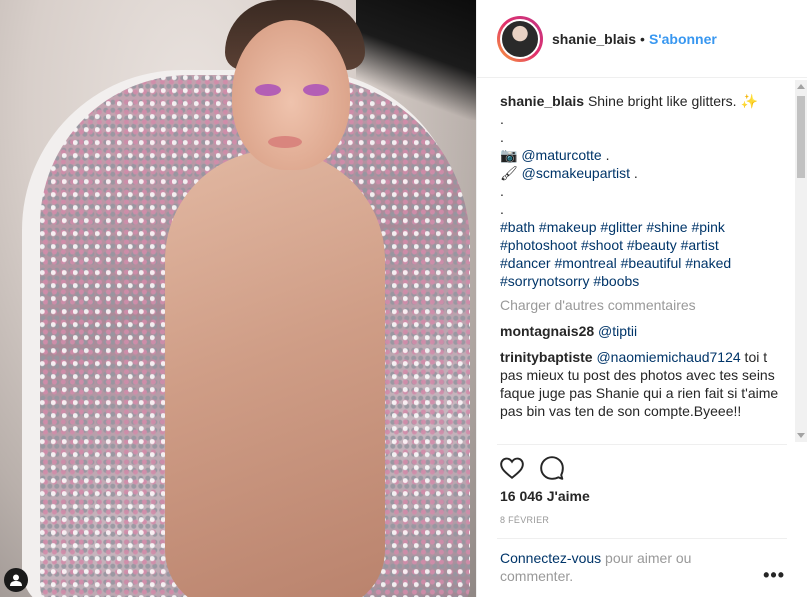  I want to click on scroll-down-icon, so click(801, 435).